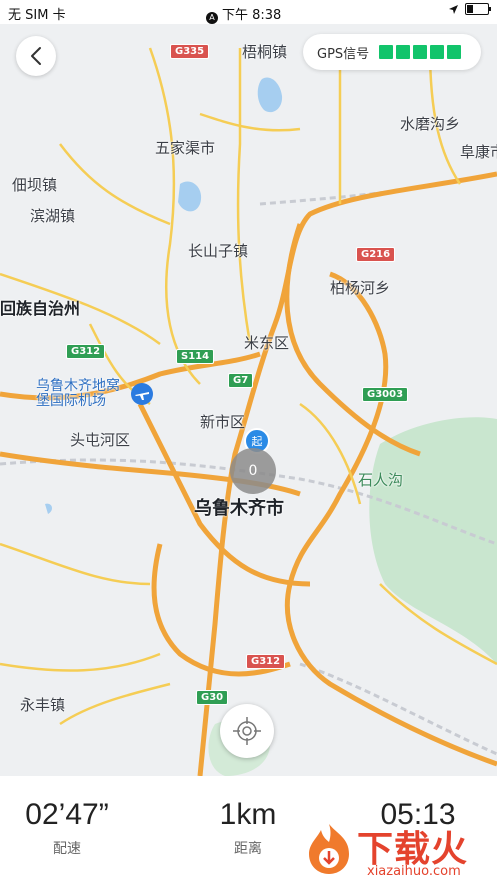  What do you see at coordinates (265, 52) in the screenshot?
I see `place-label: 梧桐镇` at bounding box center [265, 52].